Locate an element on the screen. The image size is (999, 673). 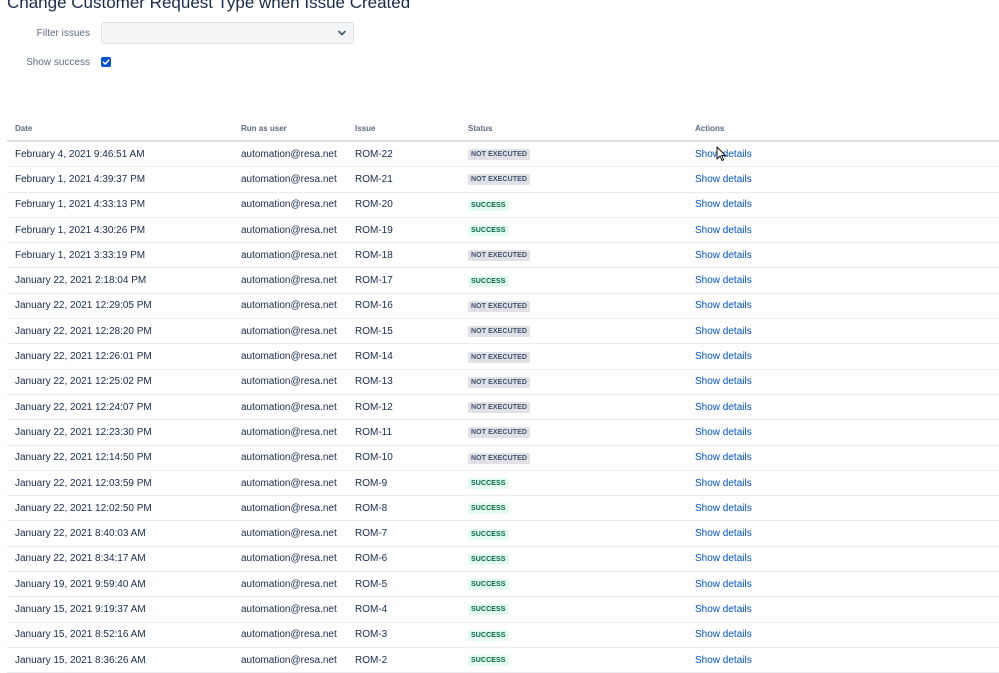
cell-issue-text: ROM-7 is located at coordinates (371, 534).